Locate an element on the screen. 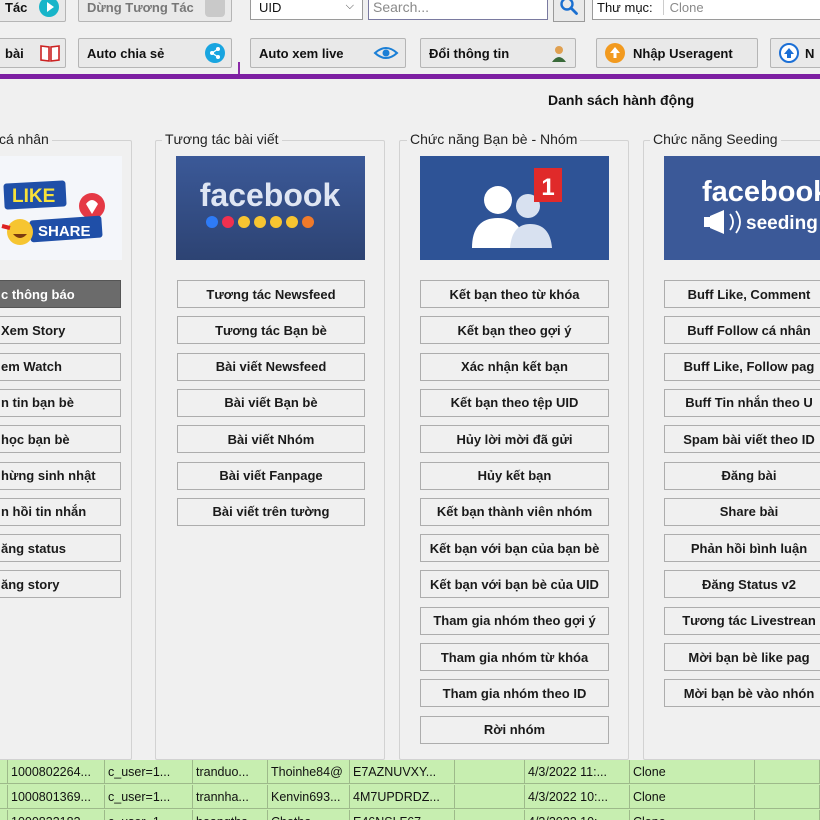 This screenshot has height=820, width=820. stop-interact-label: Dừng Tương Tác is located at coordinates (140, 7).